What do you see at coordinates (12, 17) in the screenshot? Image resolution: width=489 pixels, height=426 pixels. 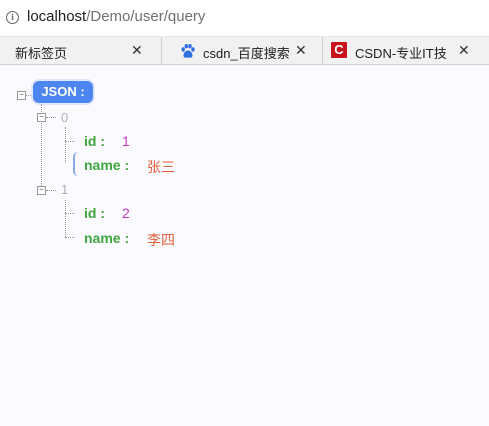 I see `info-icon: i` at bounding box center [12, 17].